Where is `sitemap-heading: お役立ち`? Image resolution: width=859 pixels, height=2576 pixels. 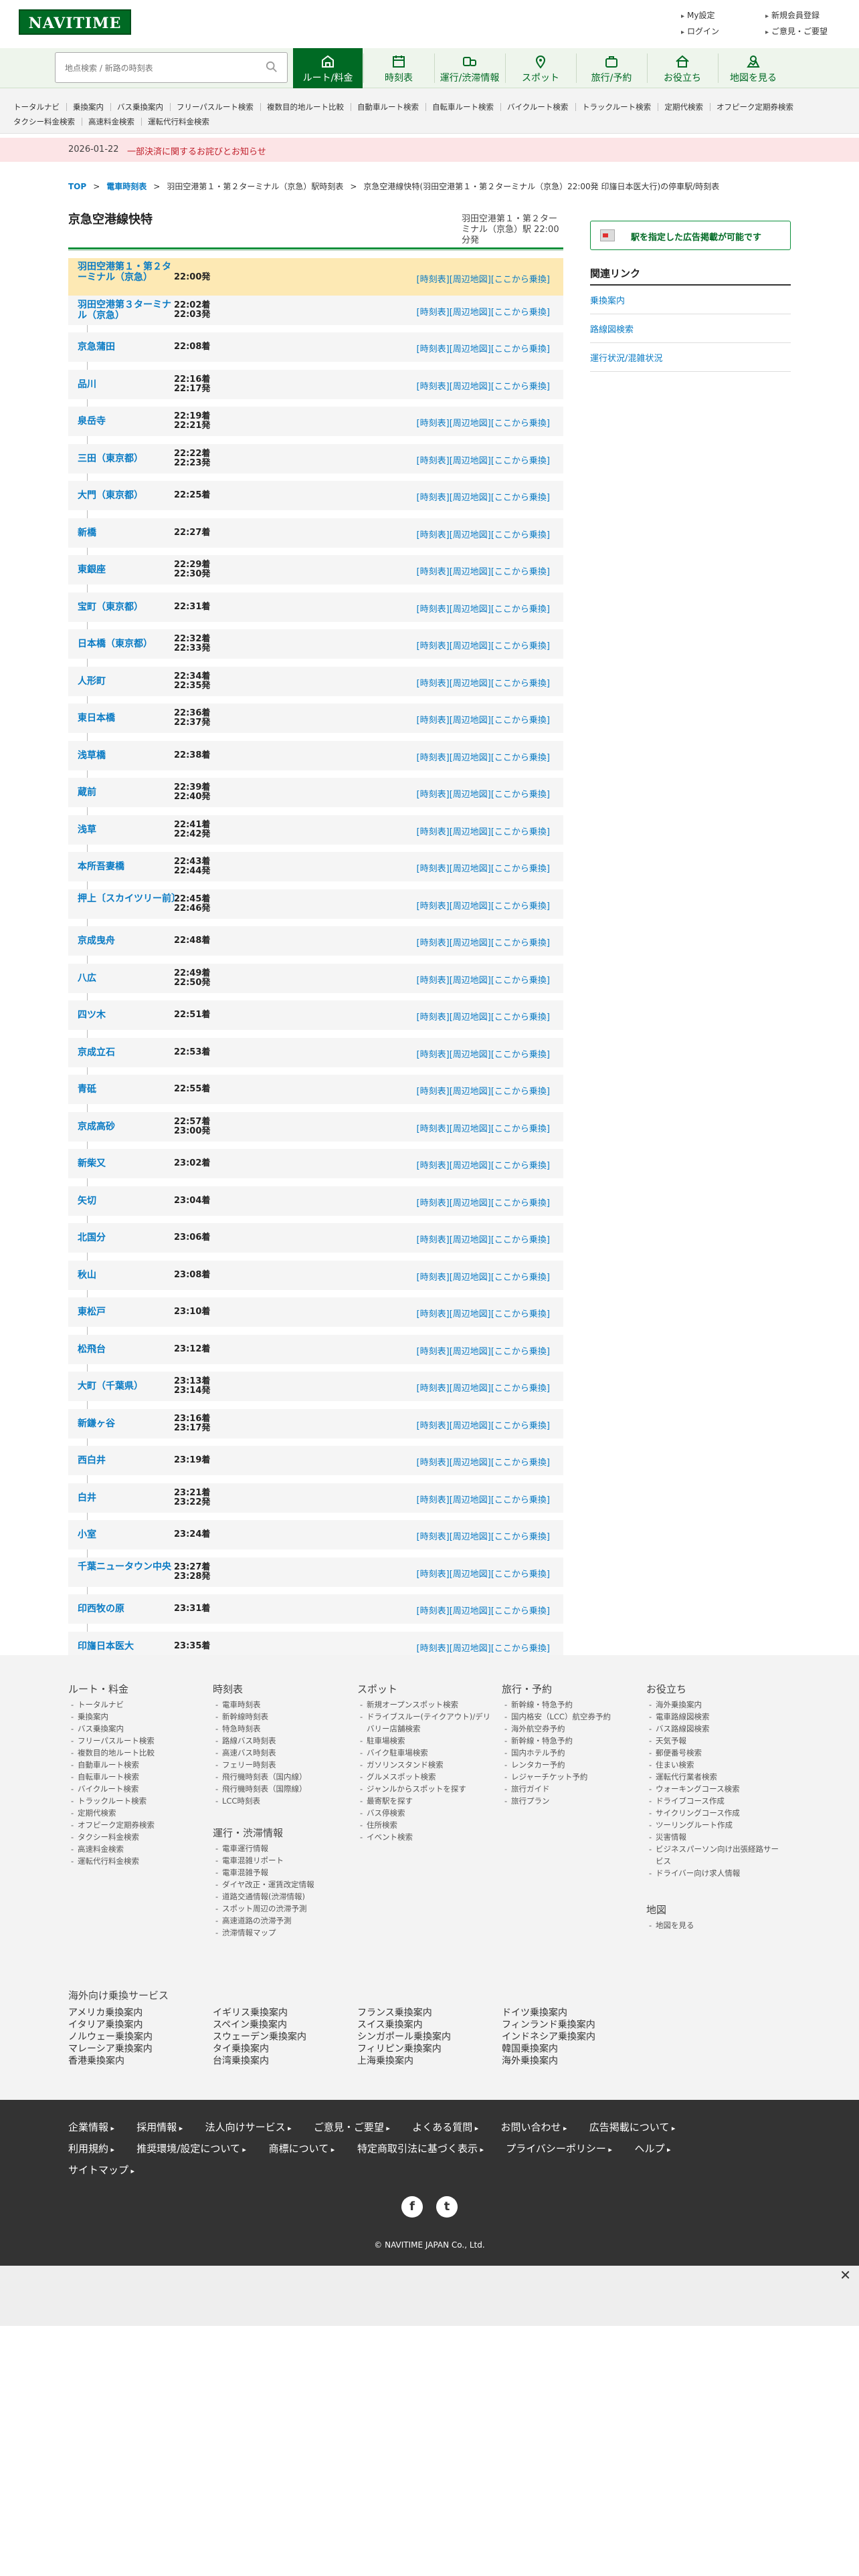 sitemap-heading: お役立ち is located at coordinates (715, 1689).